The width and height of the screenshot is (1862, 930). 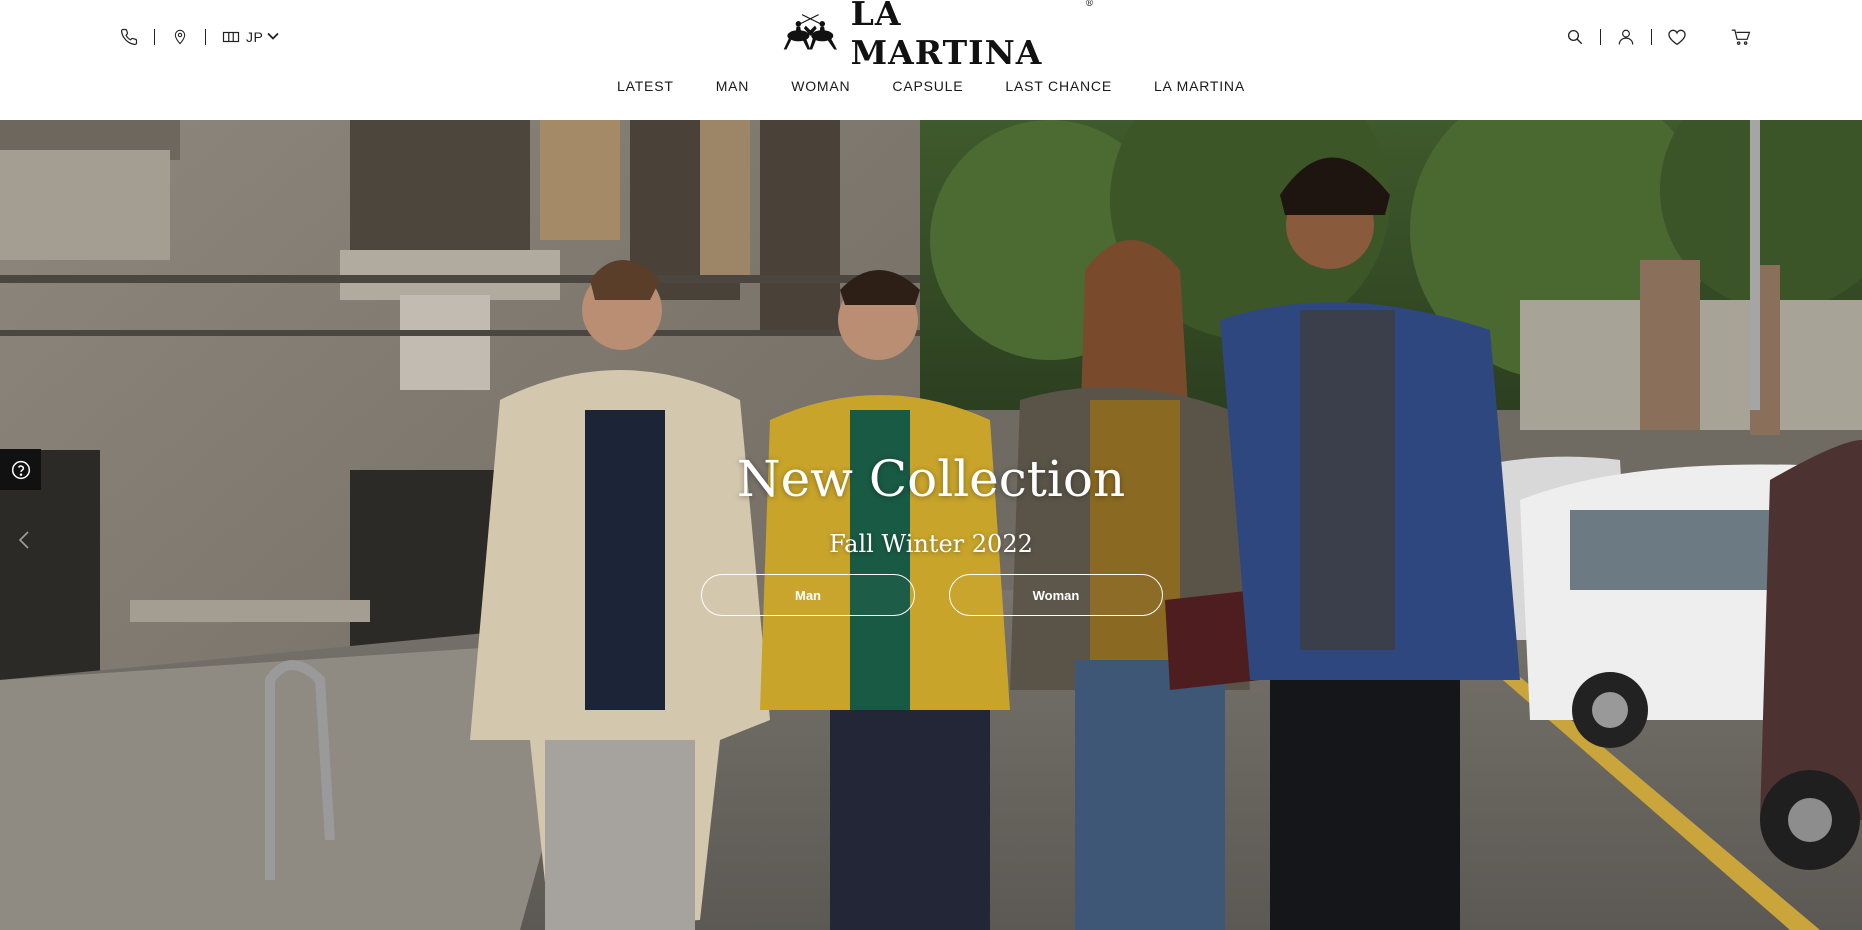 What do you see at coordinates (1677, 37) in the screenshot?
I see `wishlist-icon` at bounding box center [1677, 37].